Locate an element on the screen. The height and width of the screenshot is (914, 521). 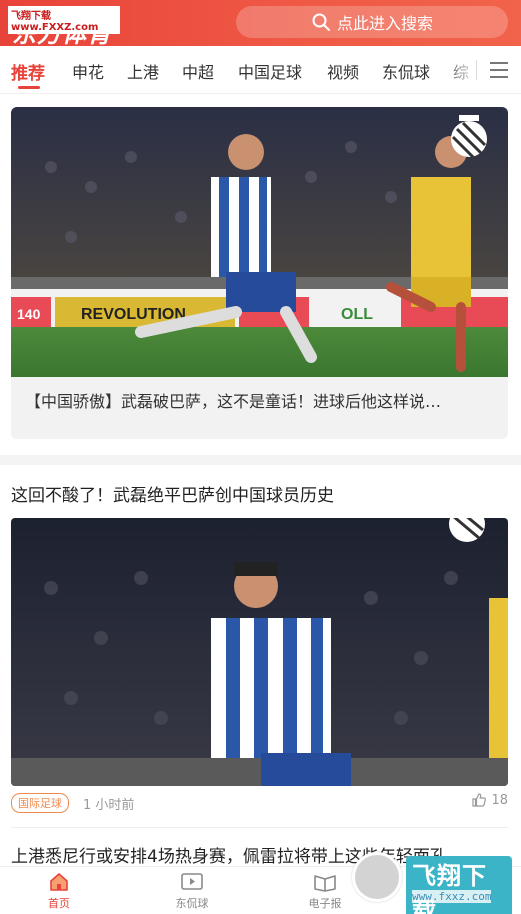
like-count: 18 is located at coordinates (499, 800).